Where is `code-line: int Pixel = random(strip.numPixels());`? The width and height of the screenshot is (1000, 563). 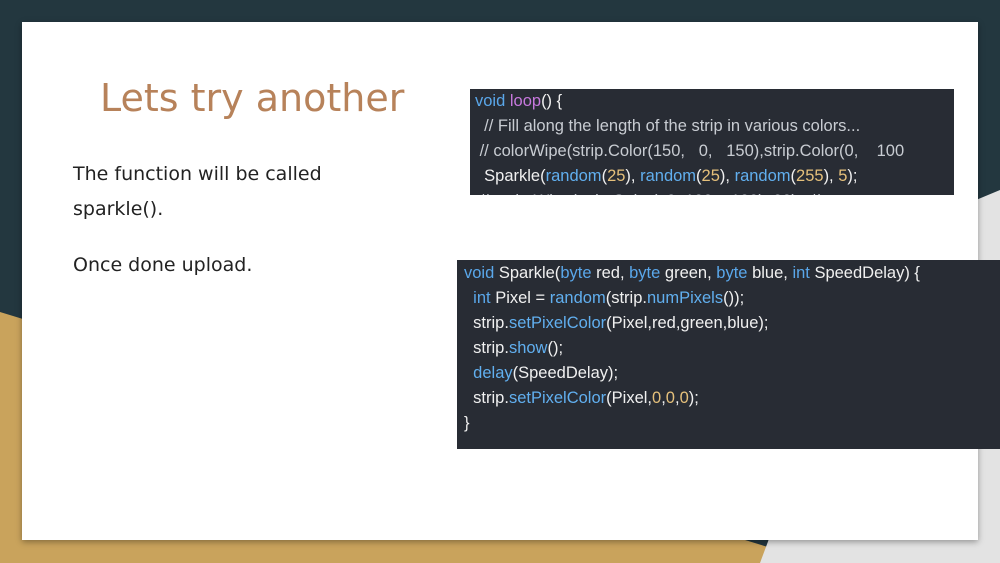 code-line: int Pixel = random(strip.numPixels()); is located at coordinates (732, 298).